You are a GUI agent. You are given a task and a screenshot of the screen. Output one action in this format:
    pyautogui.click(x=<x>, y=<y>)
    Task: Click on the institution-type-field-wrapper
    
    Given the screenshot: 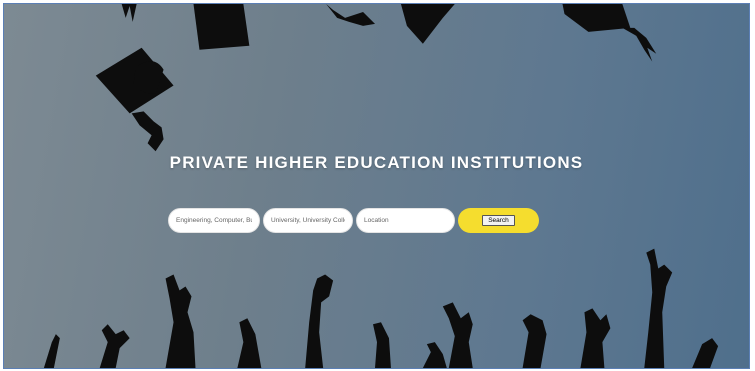 What is the action you would take?
    pyautogui.click(x=308, y=220)
    